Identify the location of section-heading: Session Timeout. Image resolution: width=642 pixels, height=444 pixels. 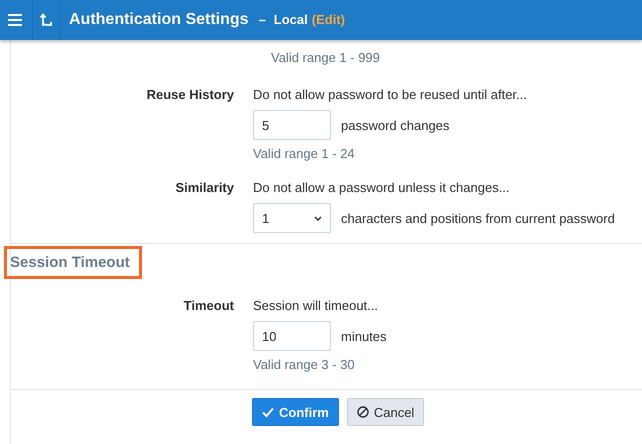
(73, 262).